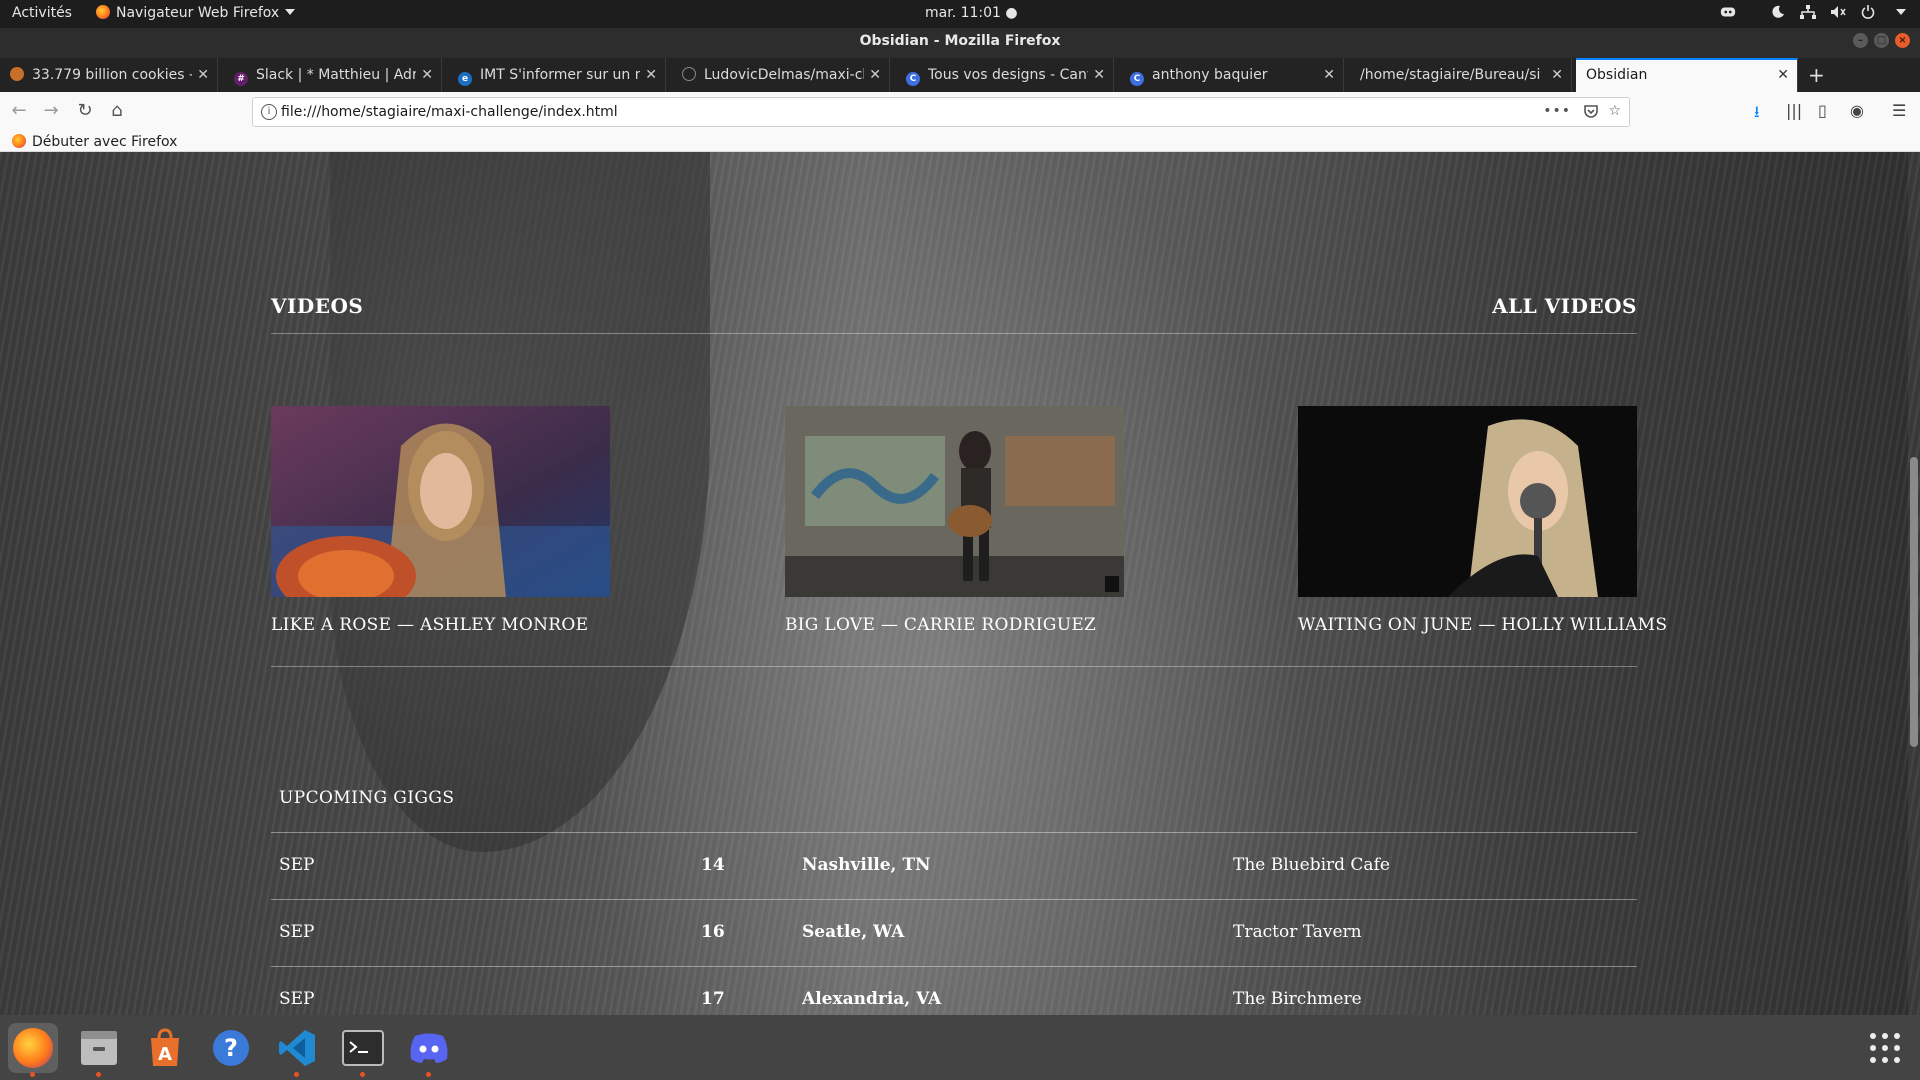  I want to click on help-icon: ?, so click(231, 1048).